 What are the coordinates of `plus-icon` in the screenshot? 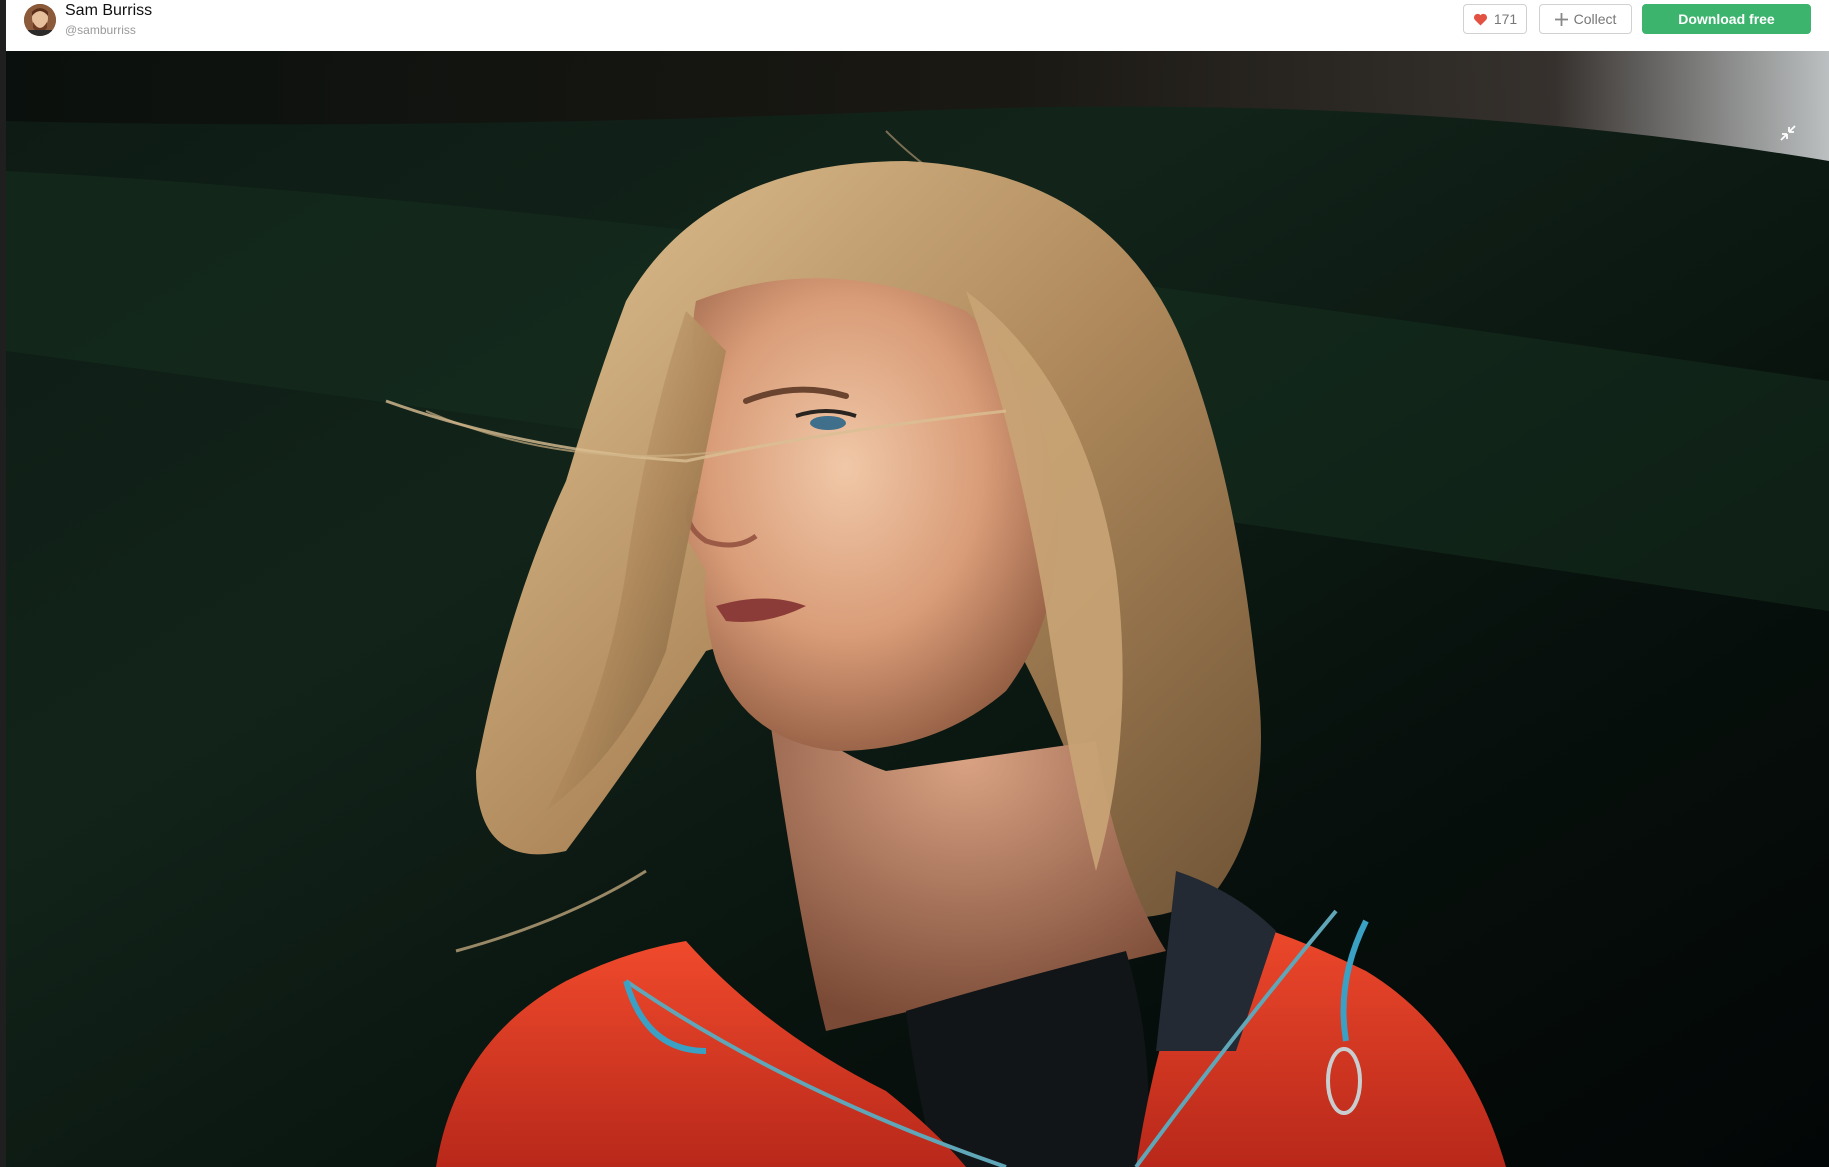 It's located at (1561, 19).